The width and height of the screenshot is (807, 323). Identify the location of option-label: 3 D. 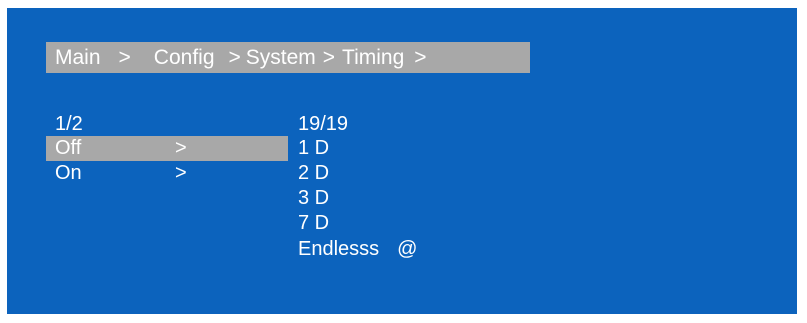
(314, 198).